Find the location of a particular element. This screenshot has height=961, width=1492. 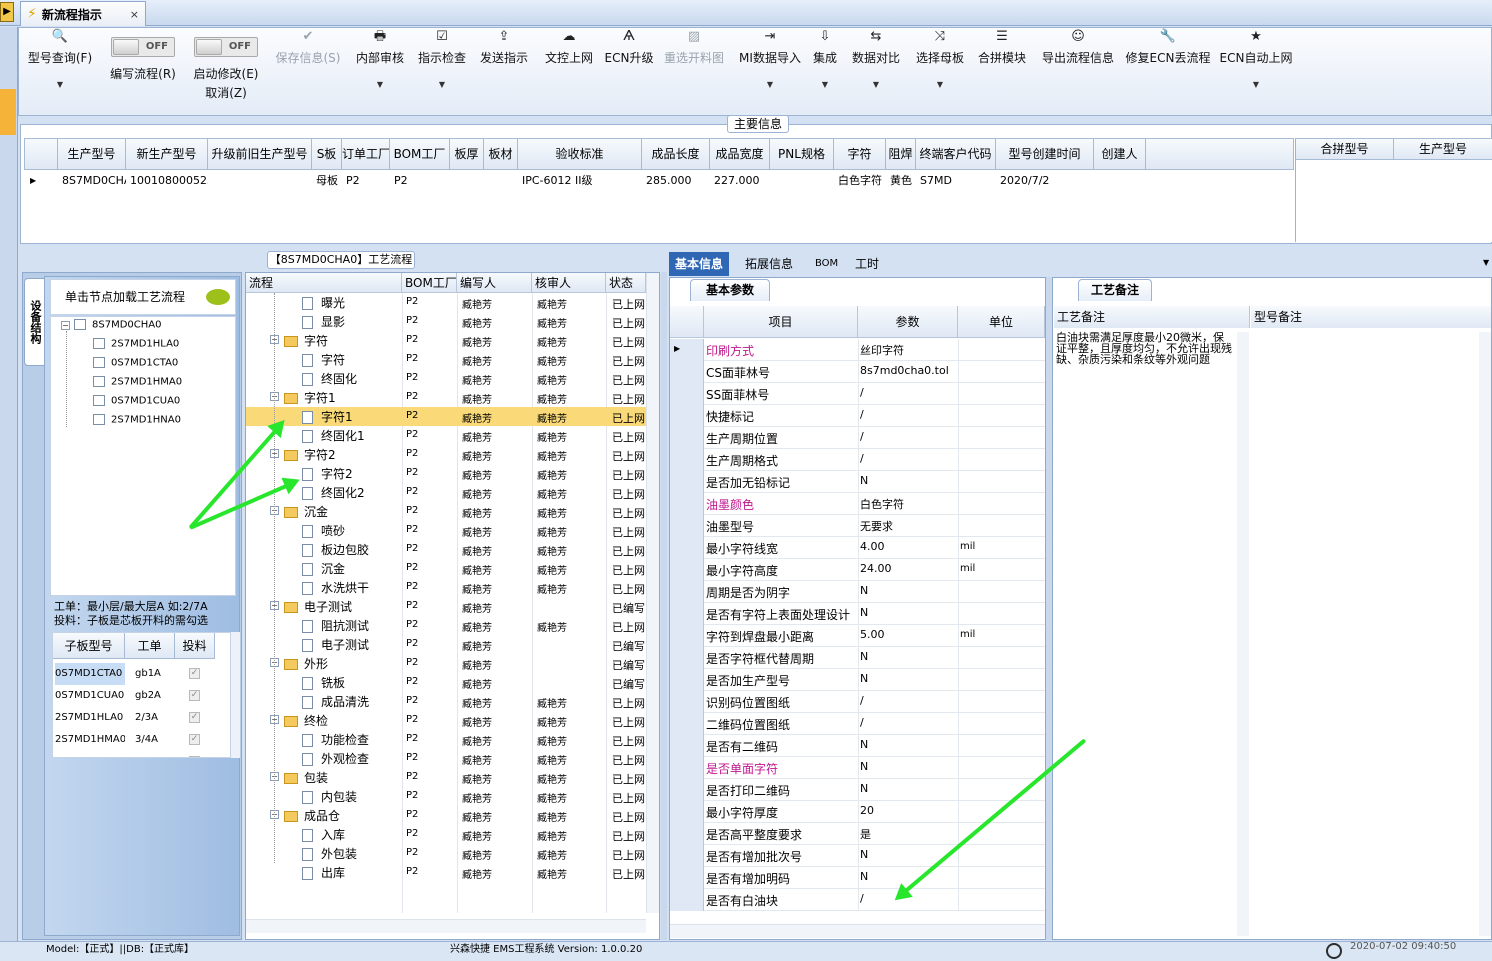

tab-overflow-icon: ▼ is located at coordinates (1486, 262).